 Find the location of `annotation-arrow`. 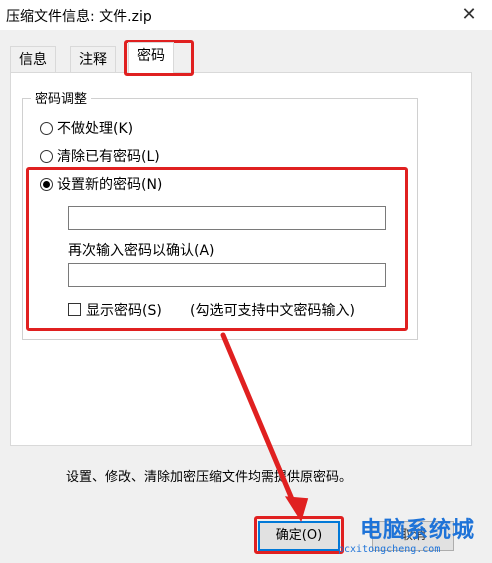

annotation-arrow is located at coordinates (264, 427).